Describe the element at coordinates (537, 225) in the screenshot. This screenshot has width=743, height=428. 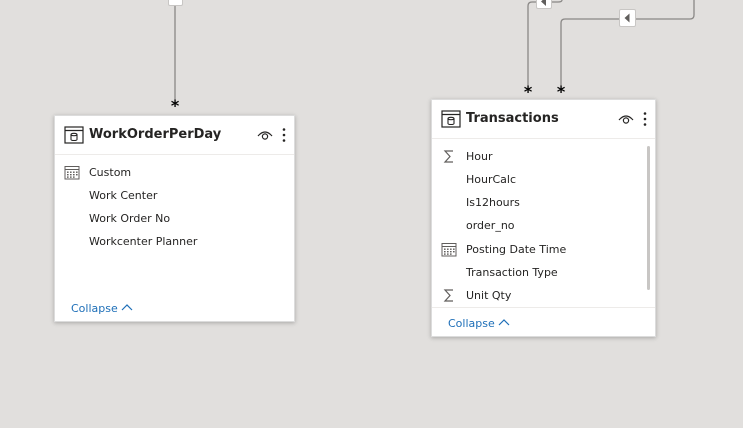
I see `field-row-order-no: order_no` at that location.